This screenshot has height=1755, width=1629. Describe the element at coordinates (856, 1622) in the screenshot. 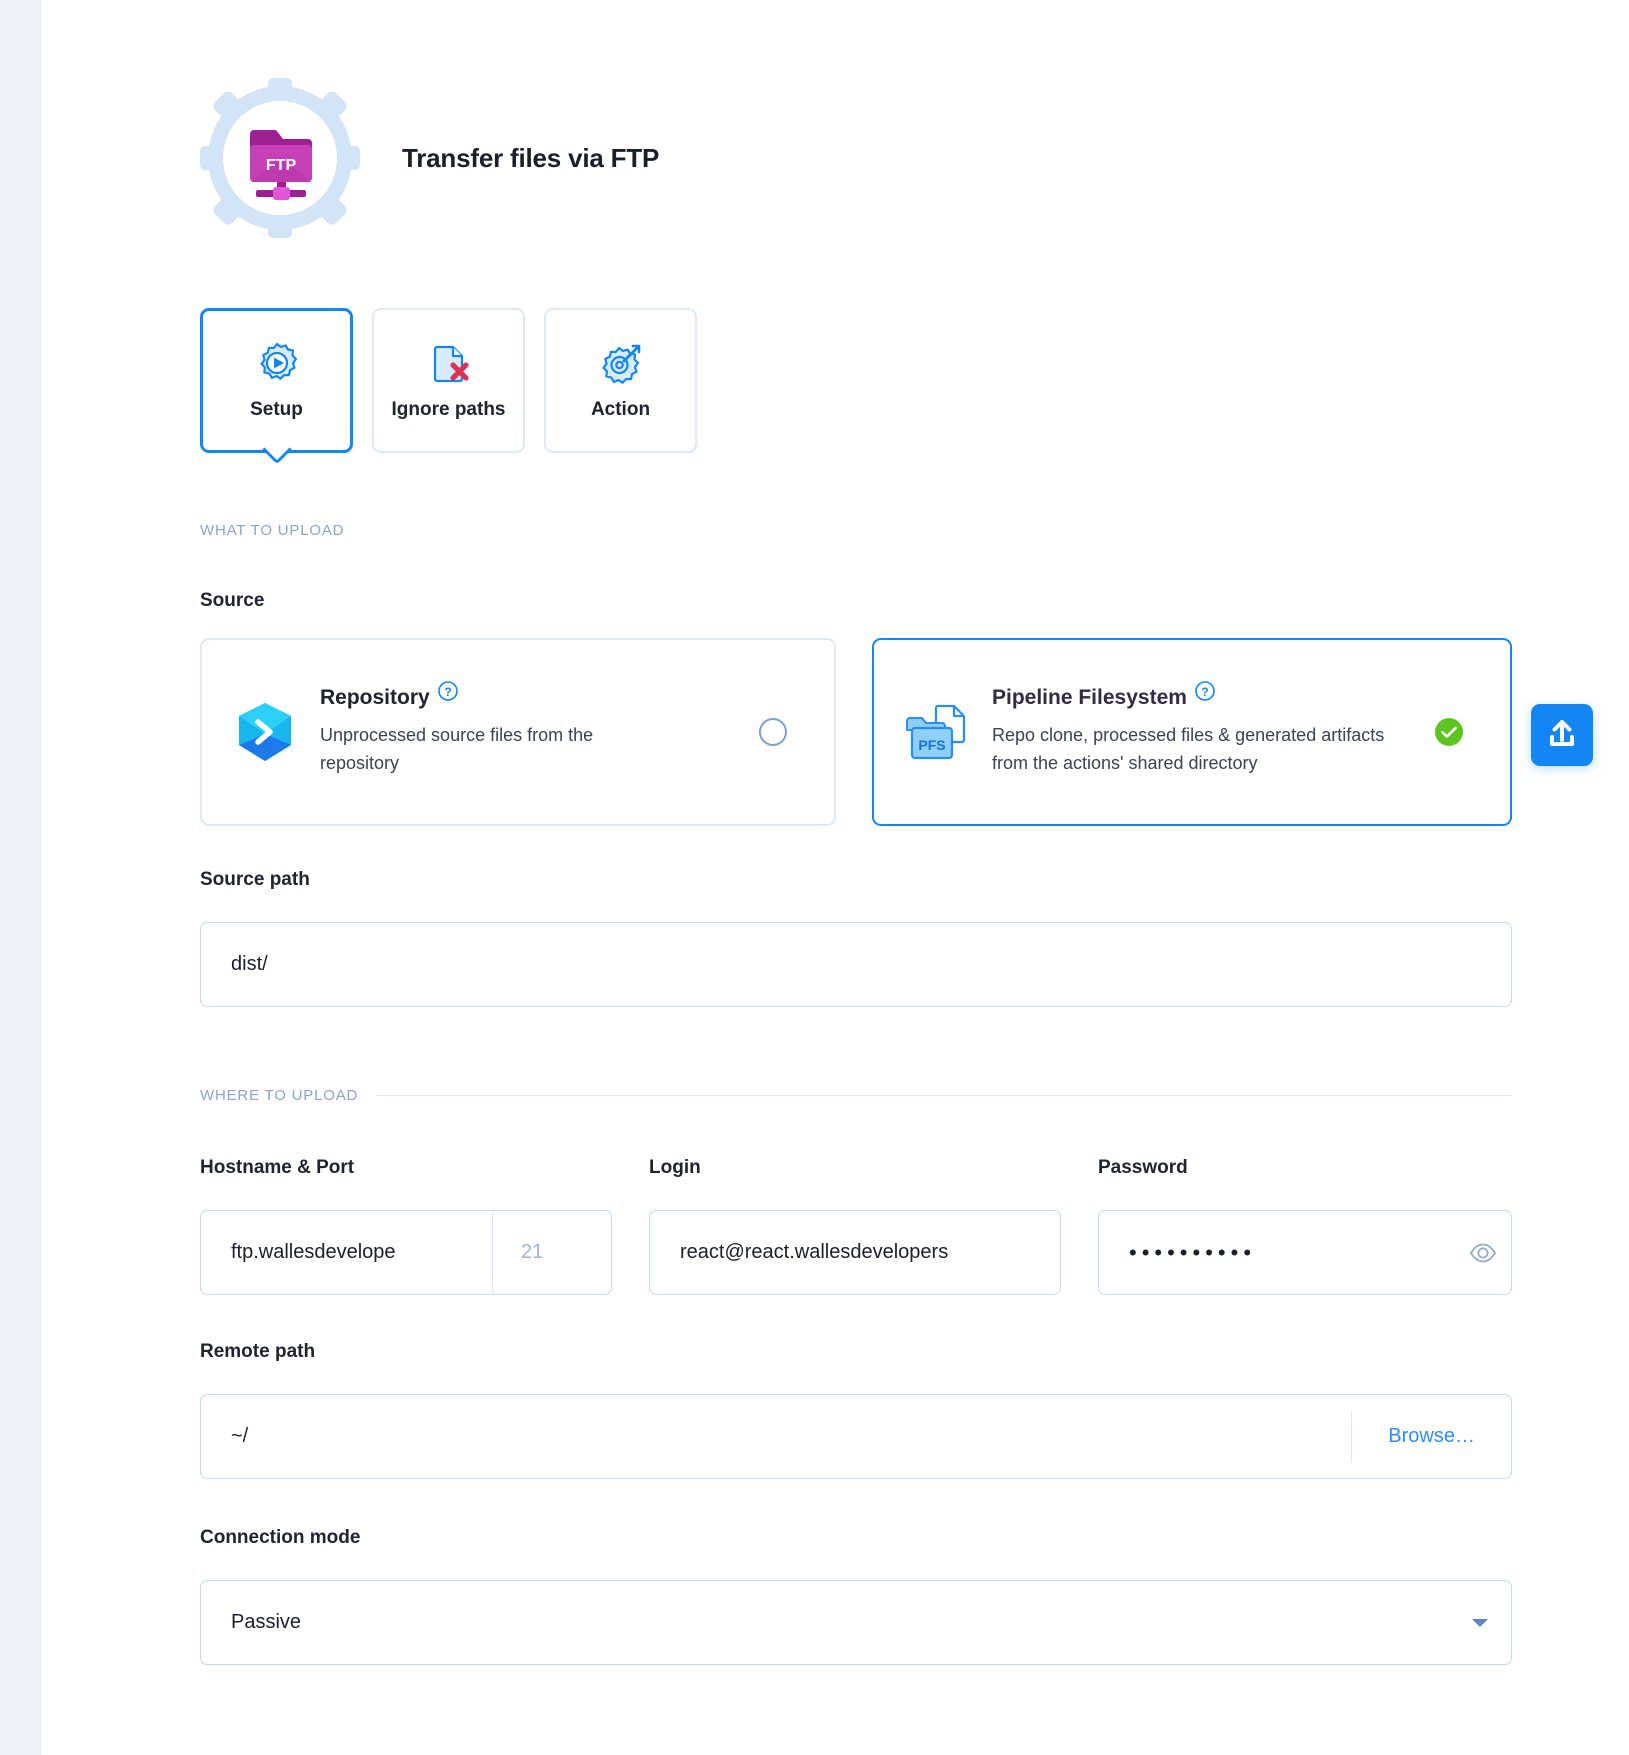

I see `connection-mode-select: Passive` at that location.